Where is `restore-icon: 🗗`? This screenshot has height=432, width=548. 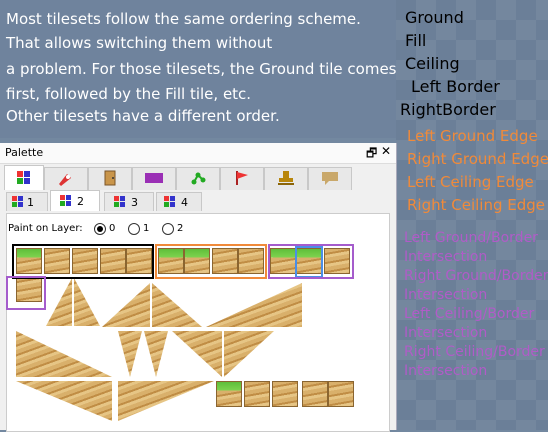 restore-icon: 🗗 is located at coordinates (371, 154).